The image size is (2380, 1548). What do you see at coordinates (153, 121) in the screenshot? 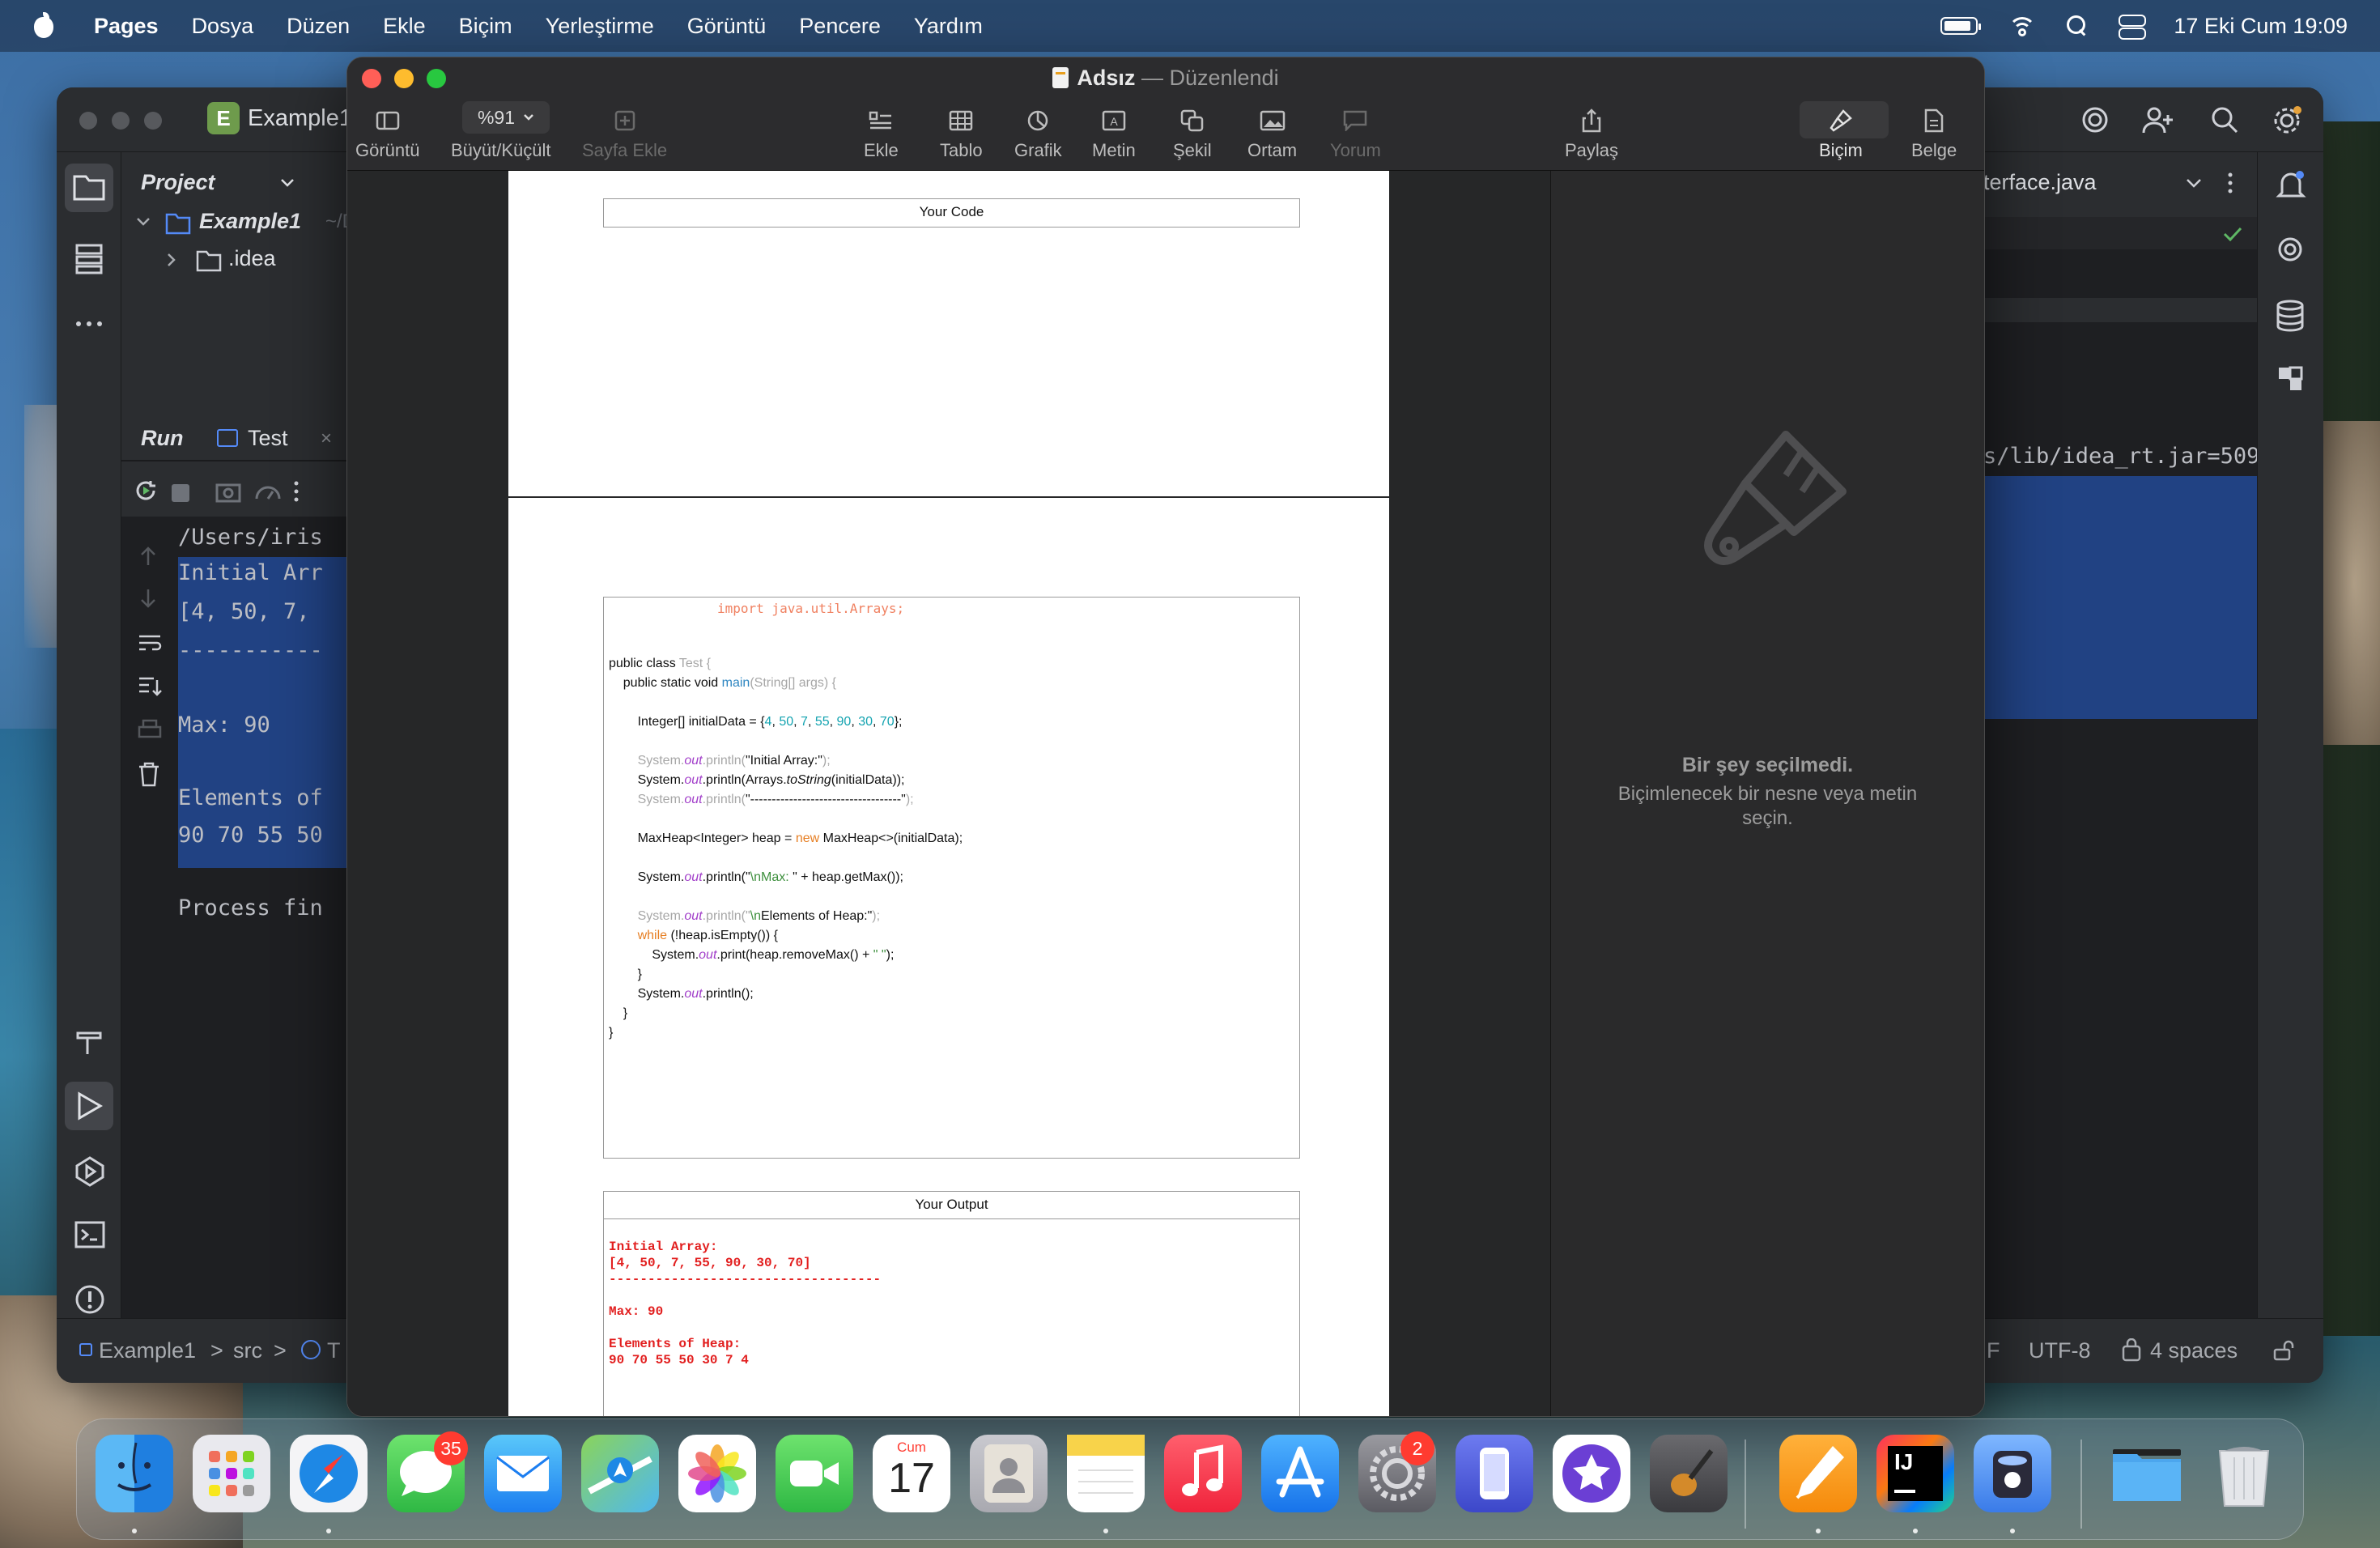
I see `zoom-button` at bounding box center [153, 121].